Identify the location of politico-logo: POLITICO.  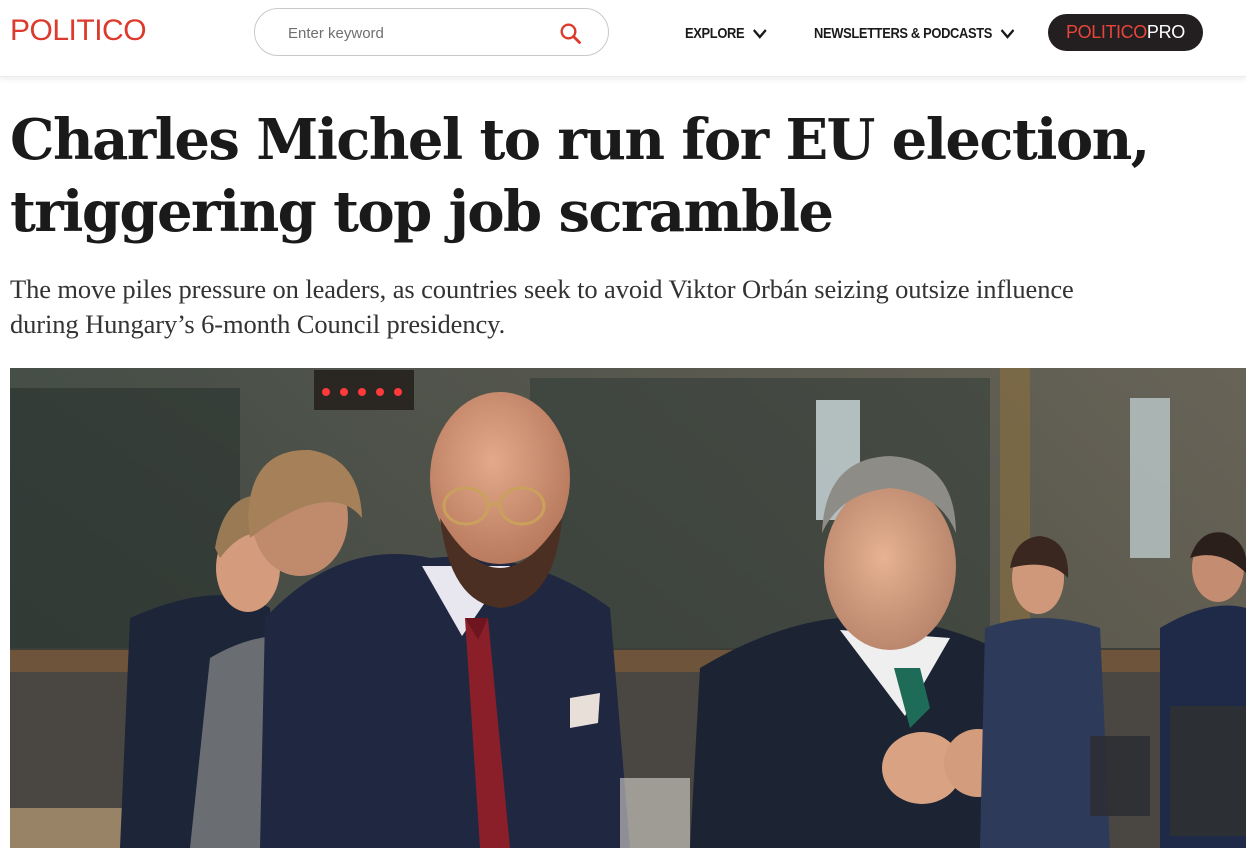
(78, 31).